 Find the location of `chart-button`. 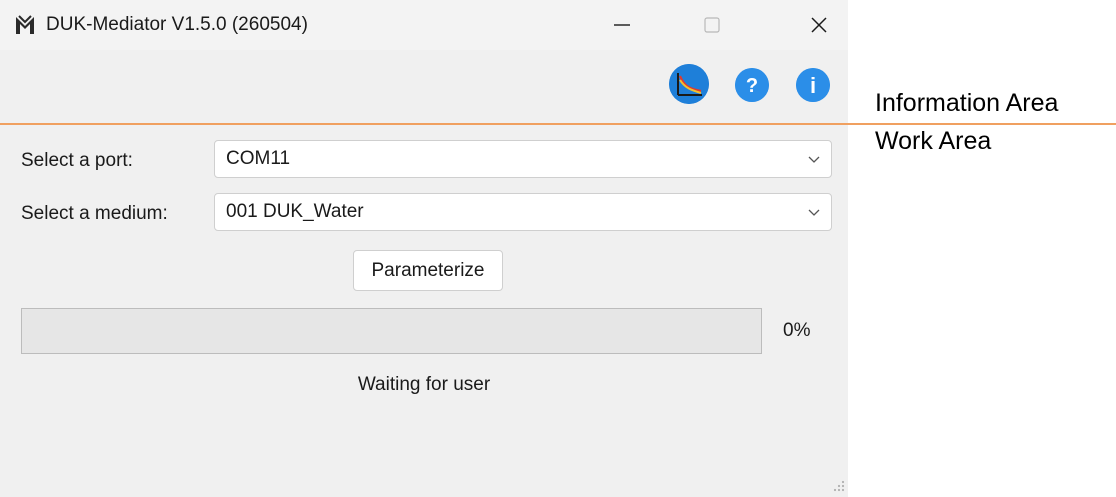

chart-button is located at coordinates (689, 84).